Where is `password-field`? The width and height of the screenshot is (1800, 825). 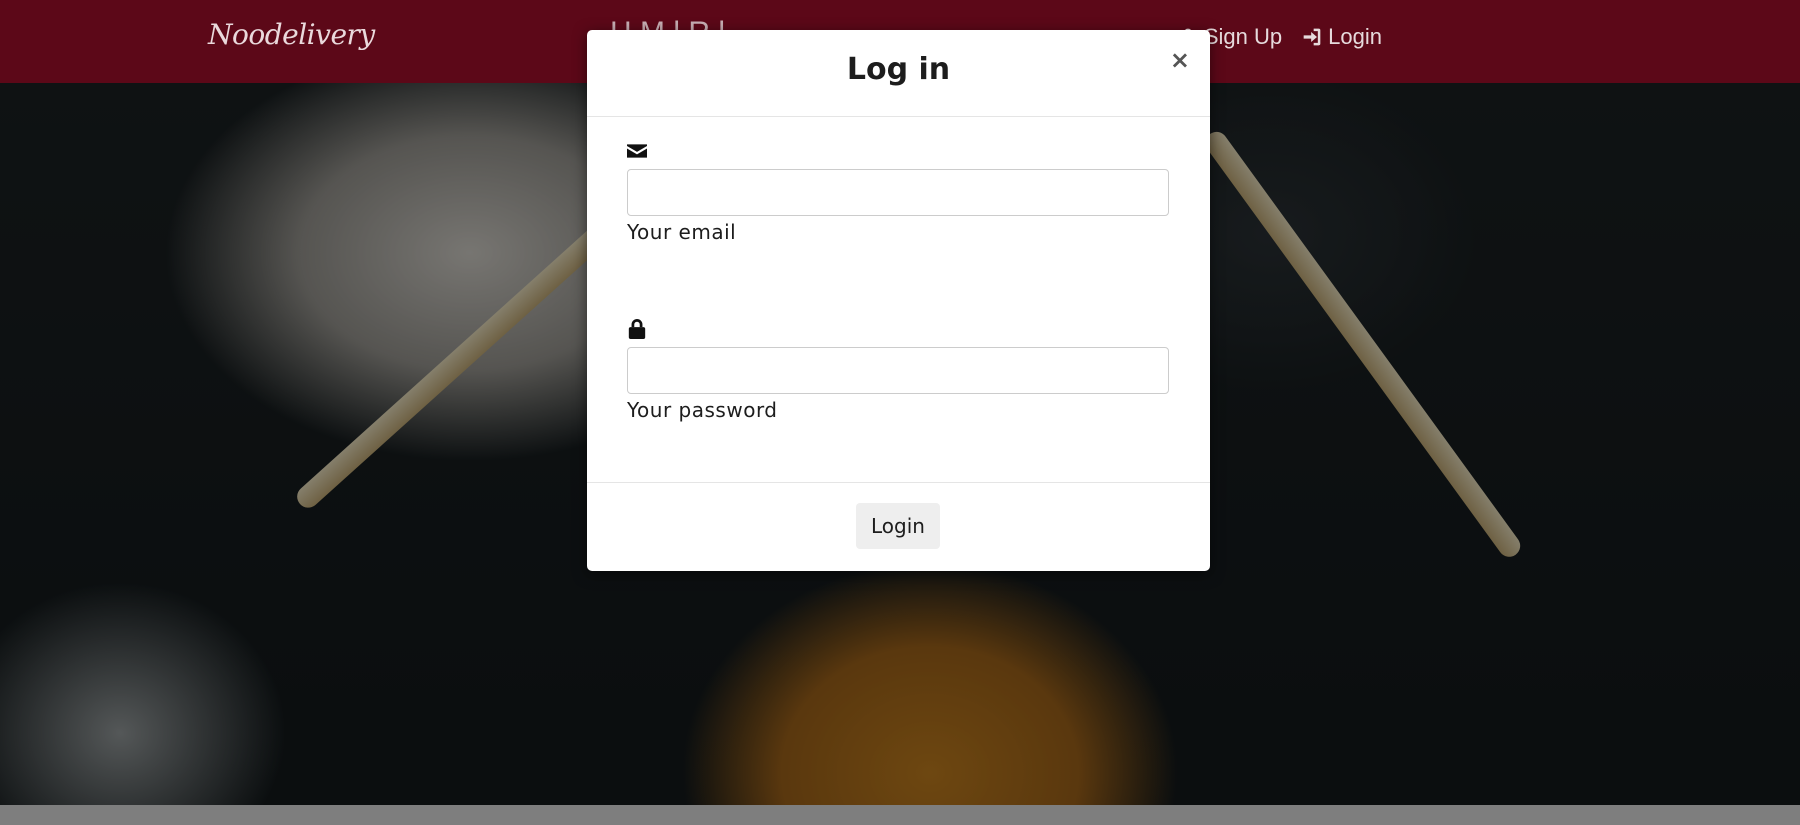 password-field is located at coordinates (898, 370).